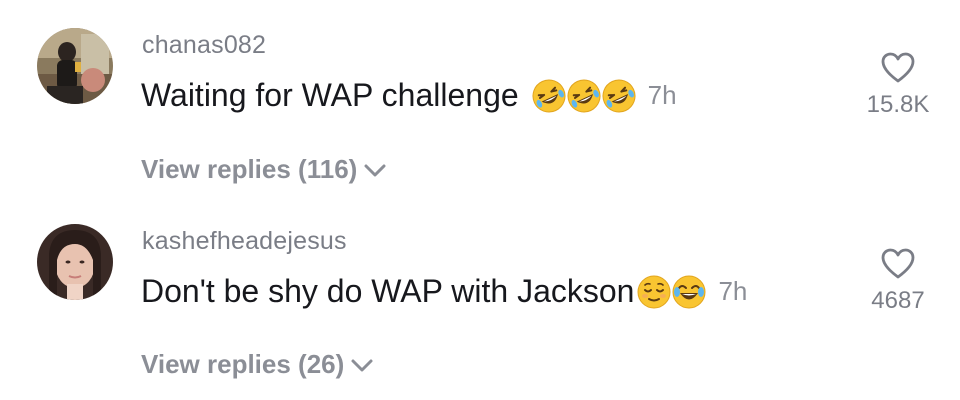 The height and width of the screenshot is (400, 960). I want to click on like-button: 15.8K, so click(898, 85).